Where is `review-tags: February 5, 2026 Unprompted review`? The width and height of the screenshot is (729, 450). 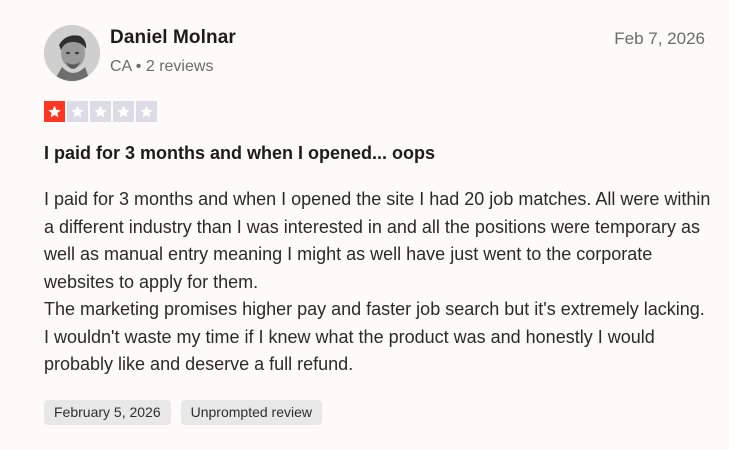 review-tags: February 5, 2026 Unprompted review is located at coordinates (183, 412).